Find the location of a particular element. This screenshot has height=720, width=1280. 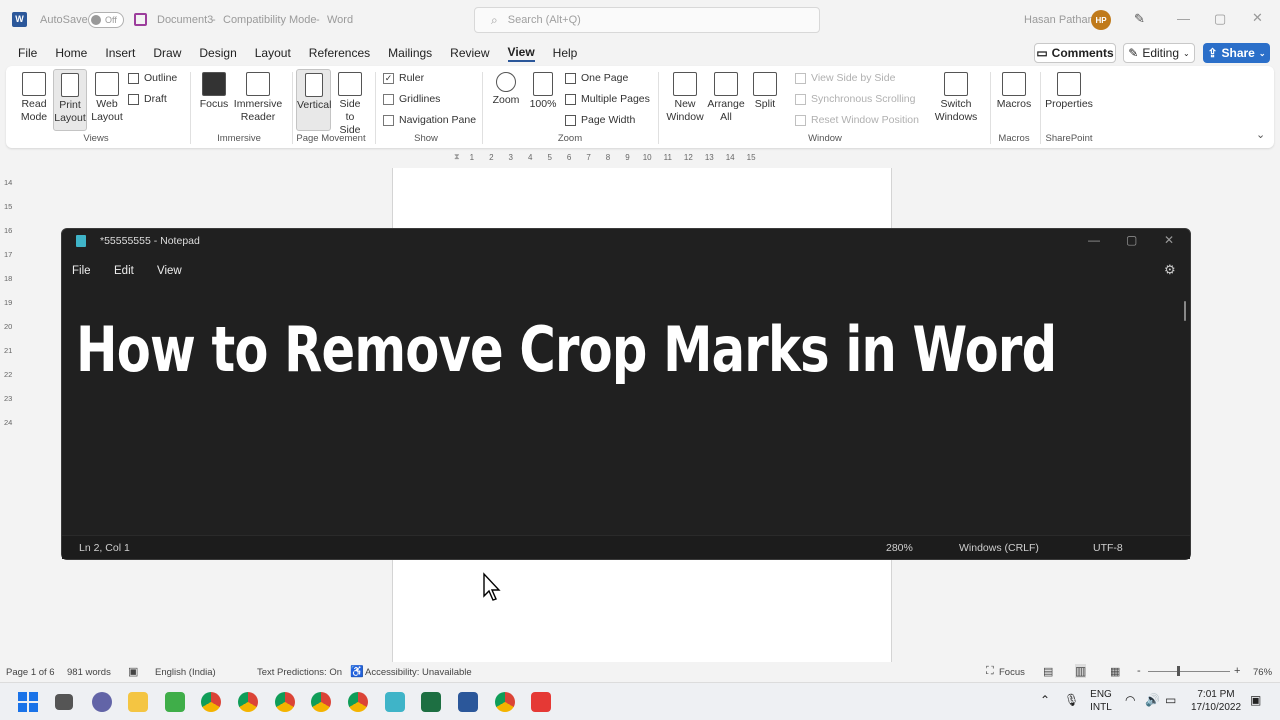

arrange-all-button: Arrange All is located at coordinates (726, 98).